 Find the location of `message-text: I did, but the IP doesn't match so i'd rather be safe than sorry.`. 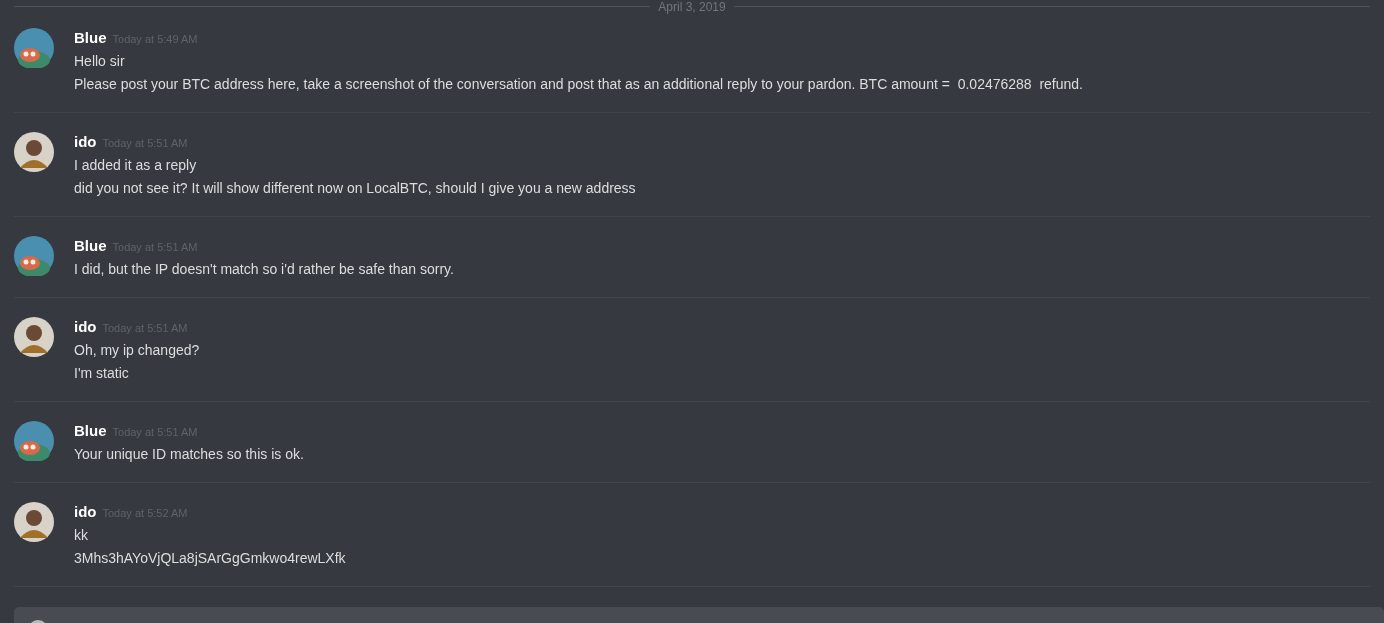

message-text: I did, but the IP doesn't match so i'd rather be safe than sorry. is located at coordinates (264, 269).